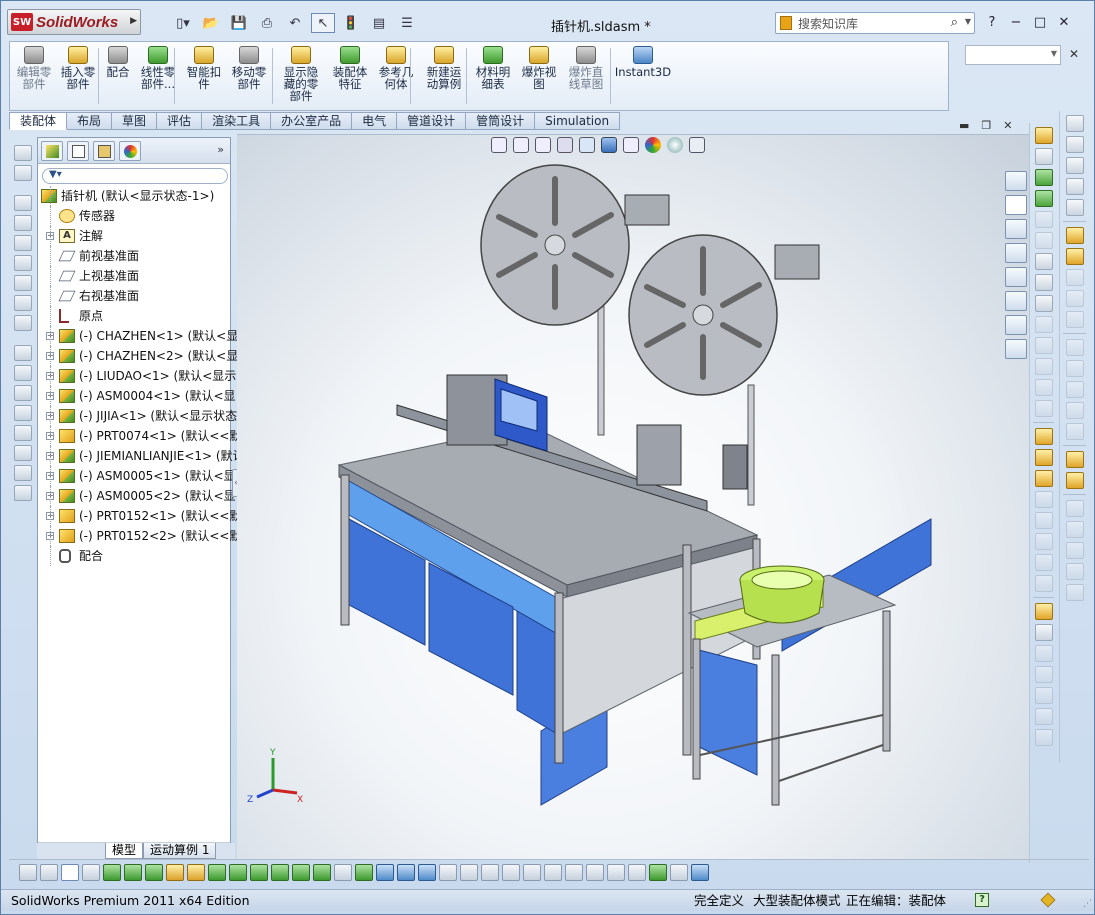  What do you see at coordinates (578, 121) in the screenshot?
I see `tab-9: Simulation` at bounding box center [578, 121].